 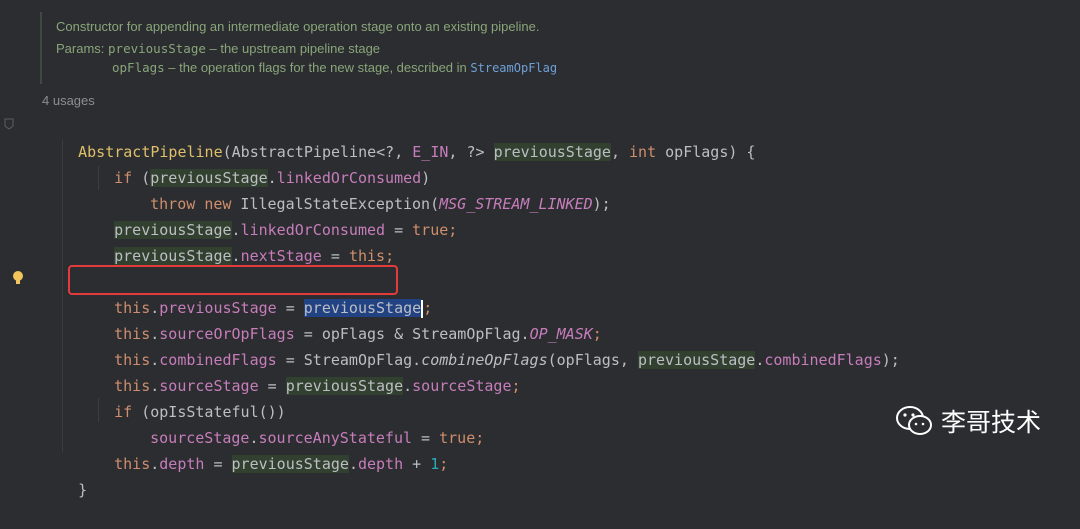 I want to click on field-ref: sourceStage, so click(x=462, y=386).